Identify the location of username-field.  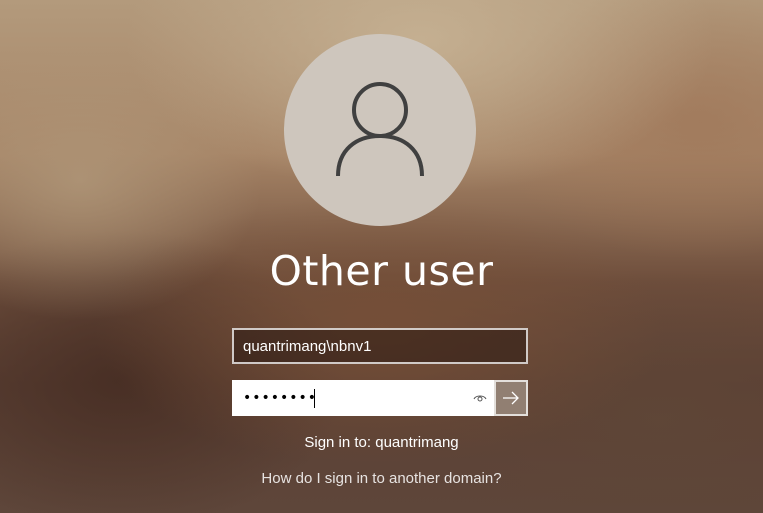
(380, 346).